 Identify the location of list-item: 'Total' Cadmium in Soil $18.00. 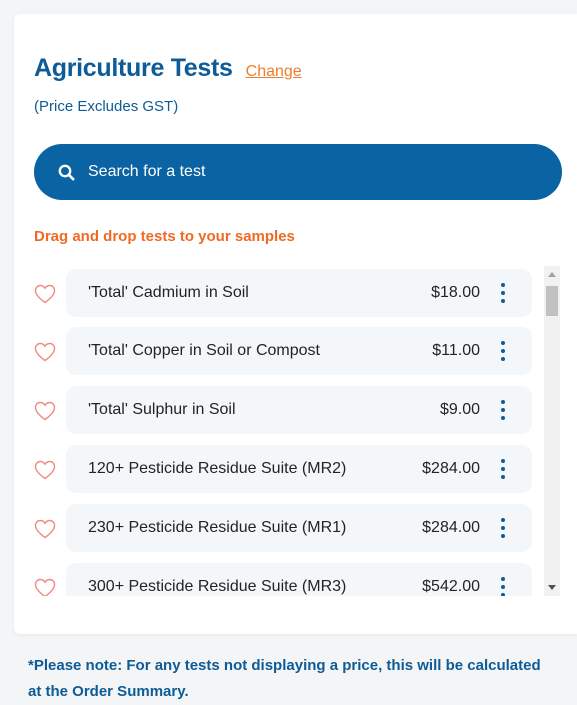
(285, 293).